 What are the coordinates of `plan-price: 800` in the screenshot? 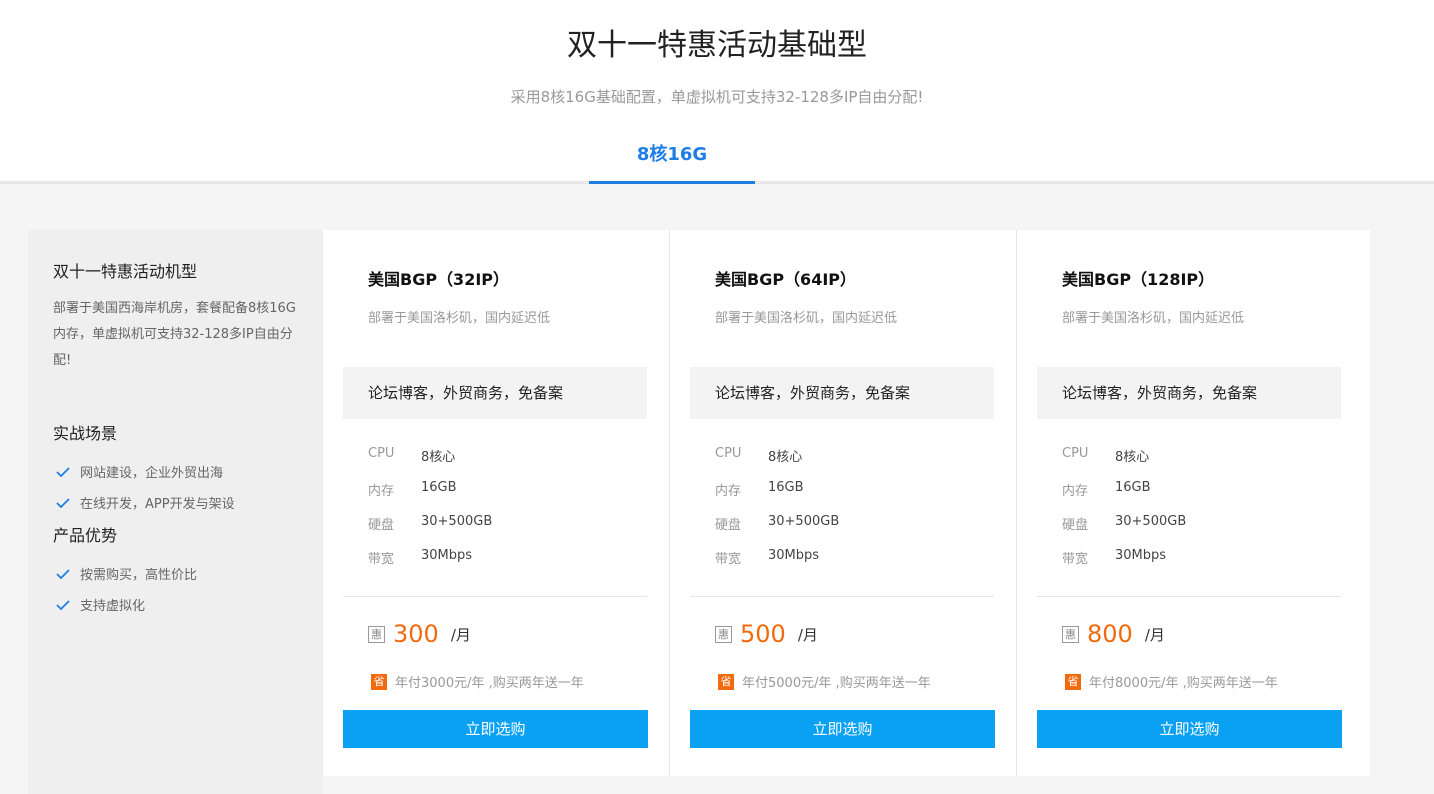 It's located at (1110, 634).